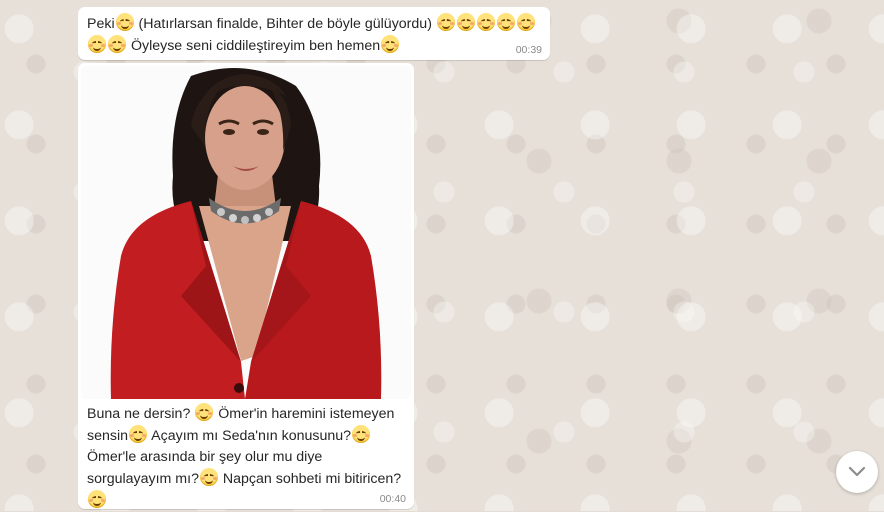  I want to click on message-timestamp: 00:40, so click(392, 499).